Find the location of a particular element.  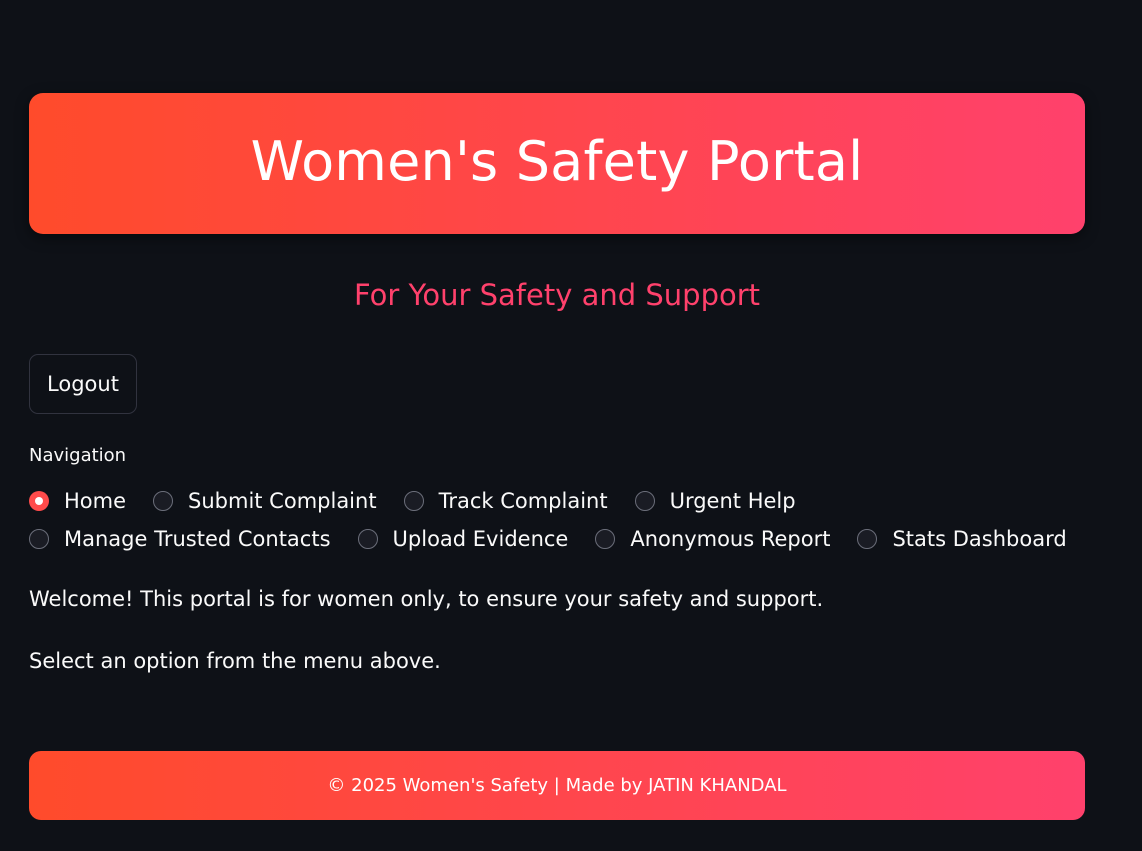

nav-option-track-complaint: Track Complaint is located at coordinates (505, 501).